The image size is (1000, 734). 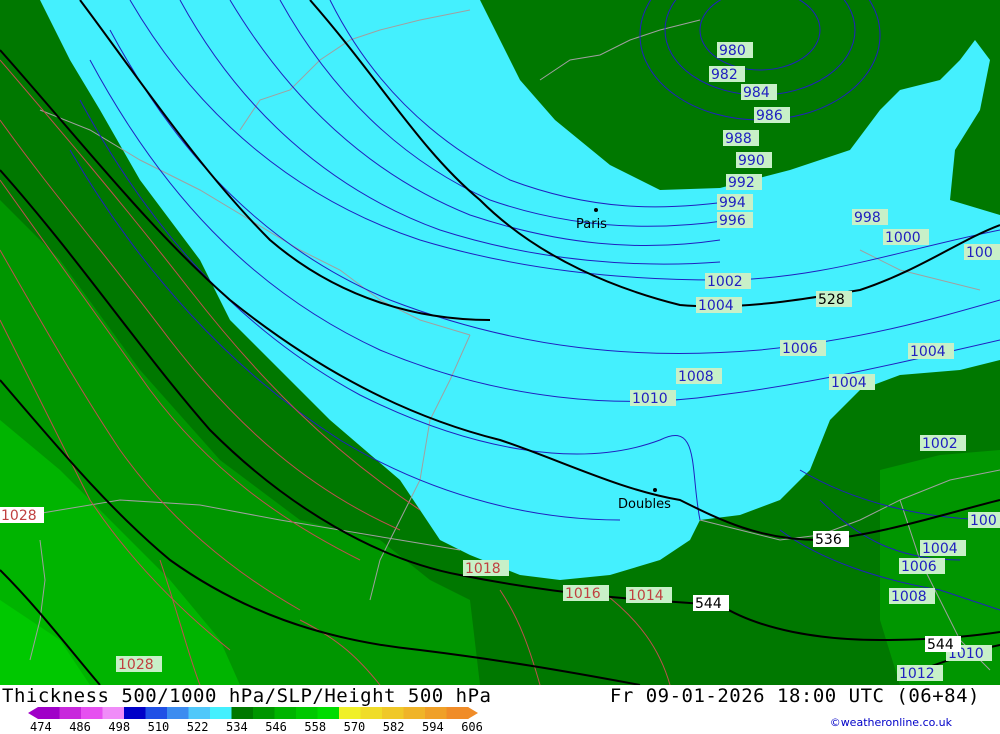 I want to click on slp-label: 1002, so click(x=943, y=443).